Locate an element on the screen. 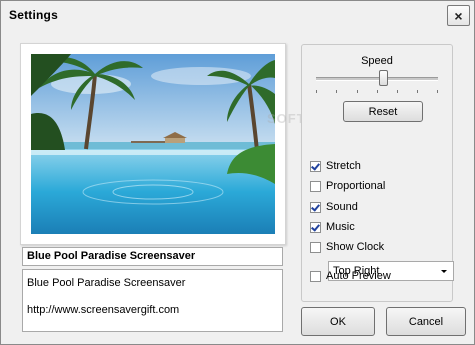 The image size is (475, 345). sound-option: Sound is located at coordinates (334, 207).